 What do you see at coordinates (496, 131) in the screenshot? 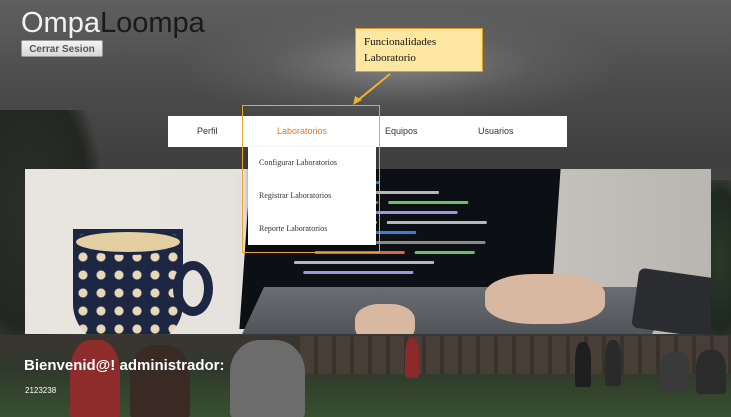
I see `nav-item-usuarios: Usuarios` at bounding box center [496, 131].